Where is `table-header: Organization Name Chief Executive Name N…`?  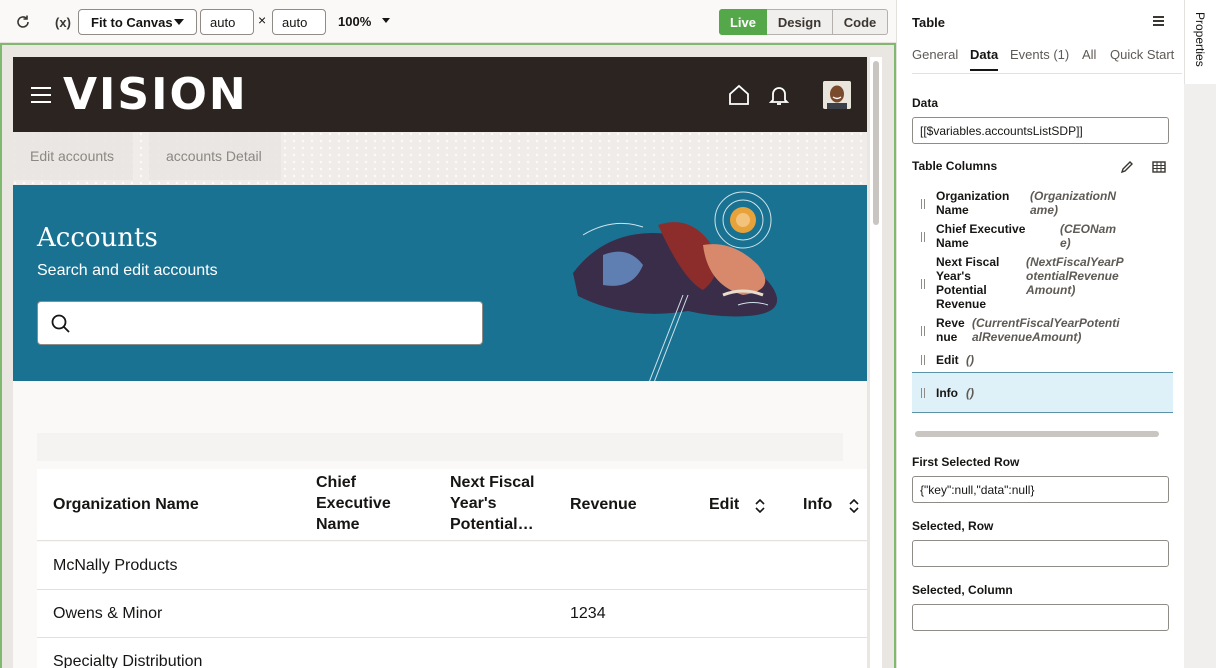 table-header: Organization Name Chief Executive Name N… is located at coordinates (452, 505).